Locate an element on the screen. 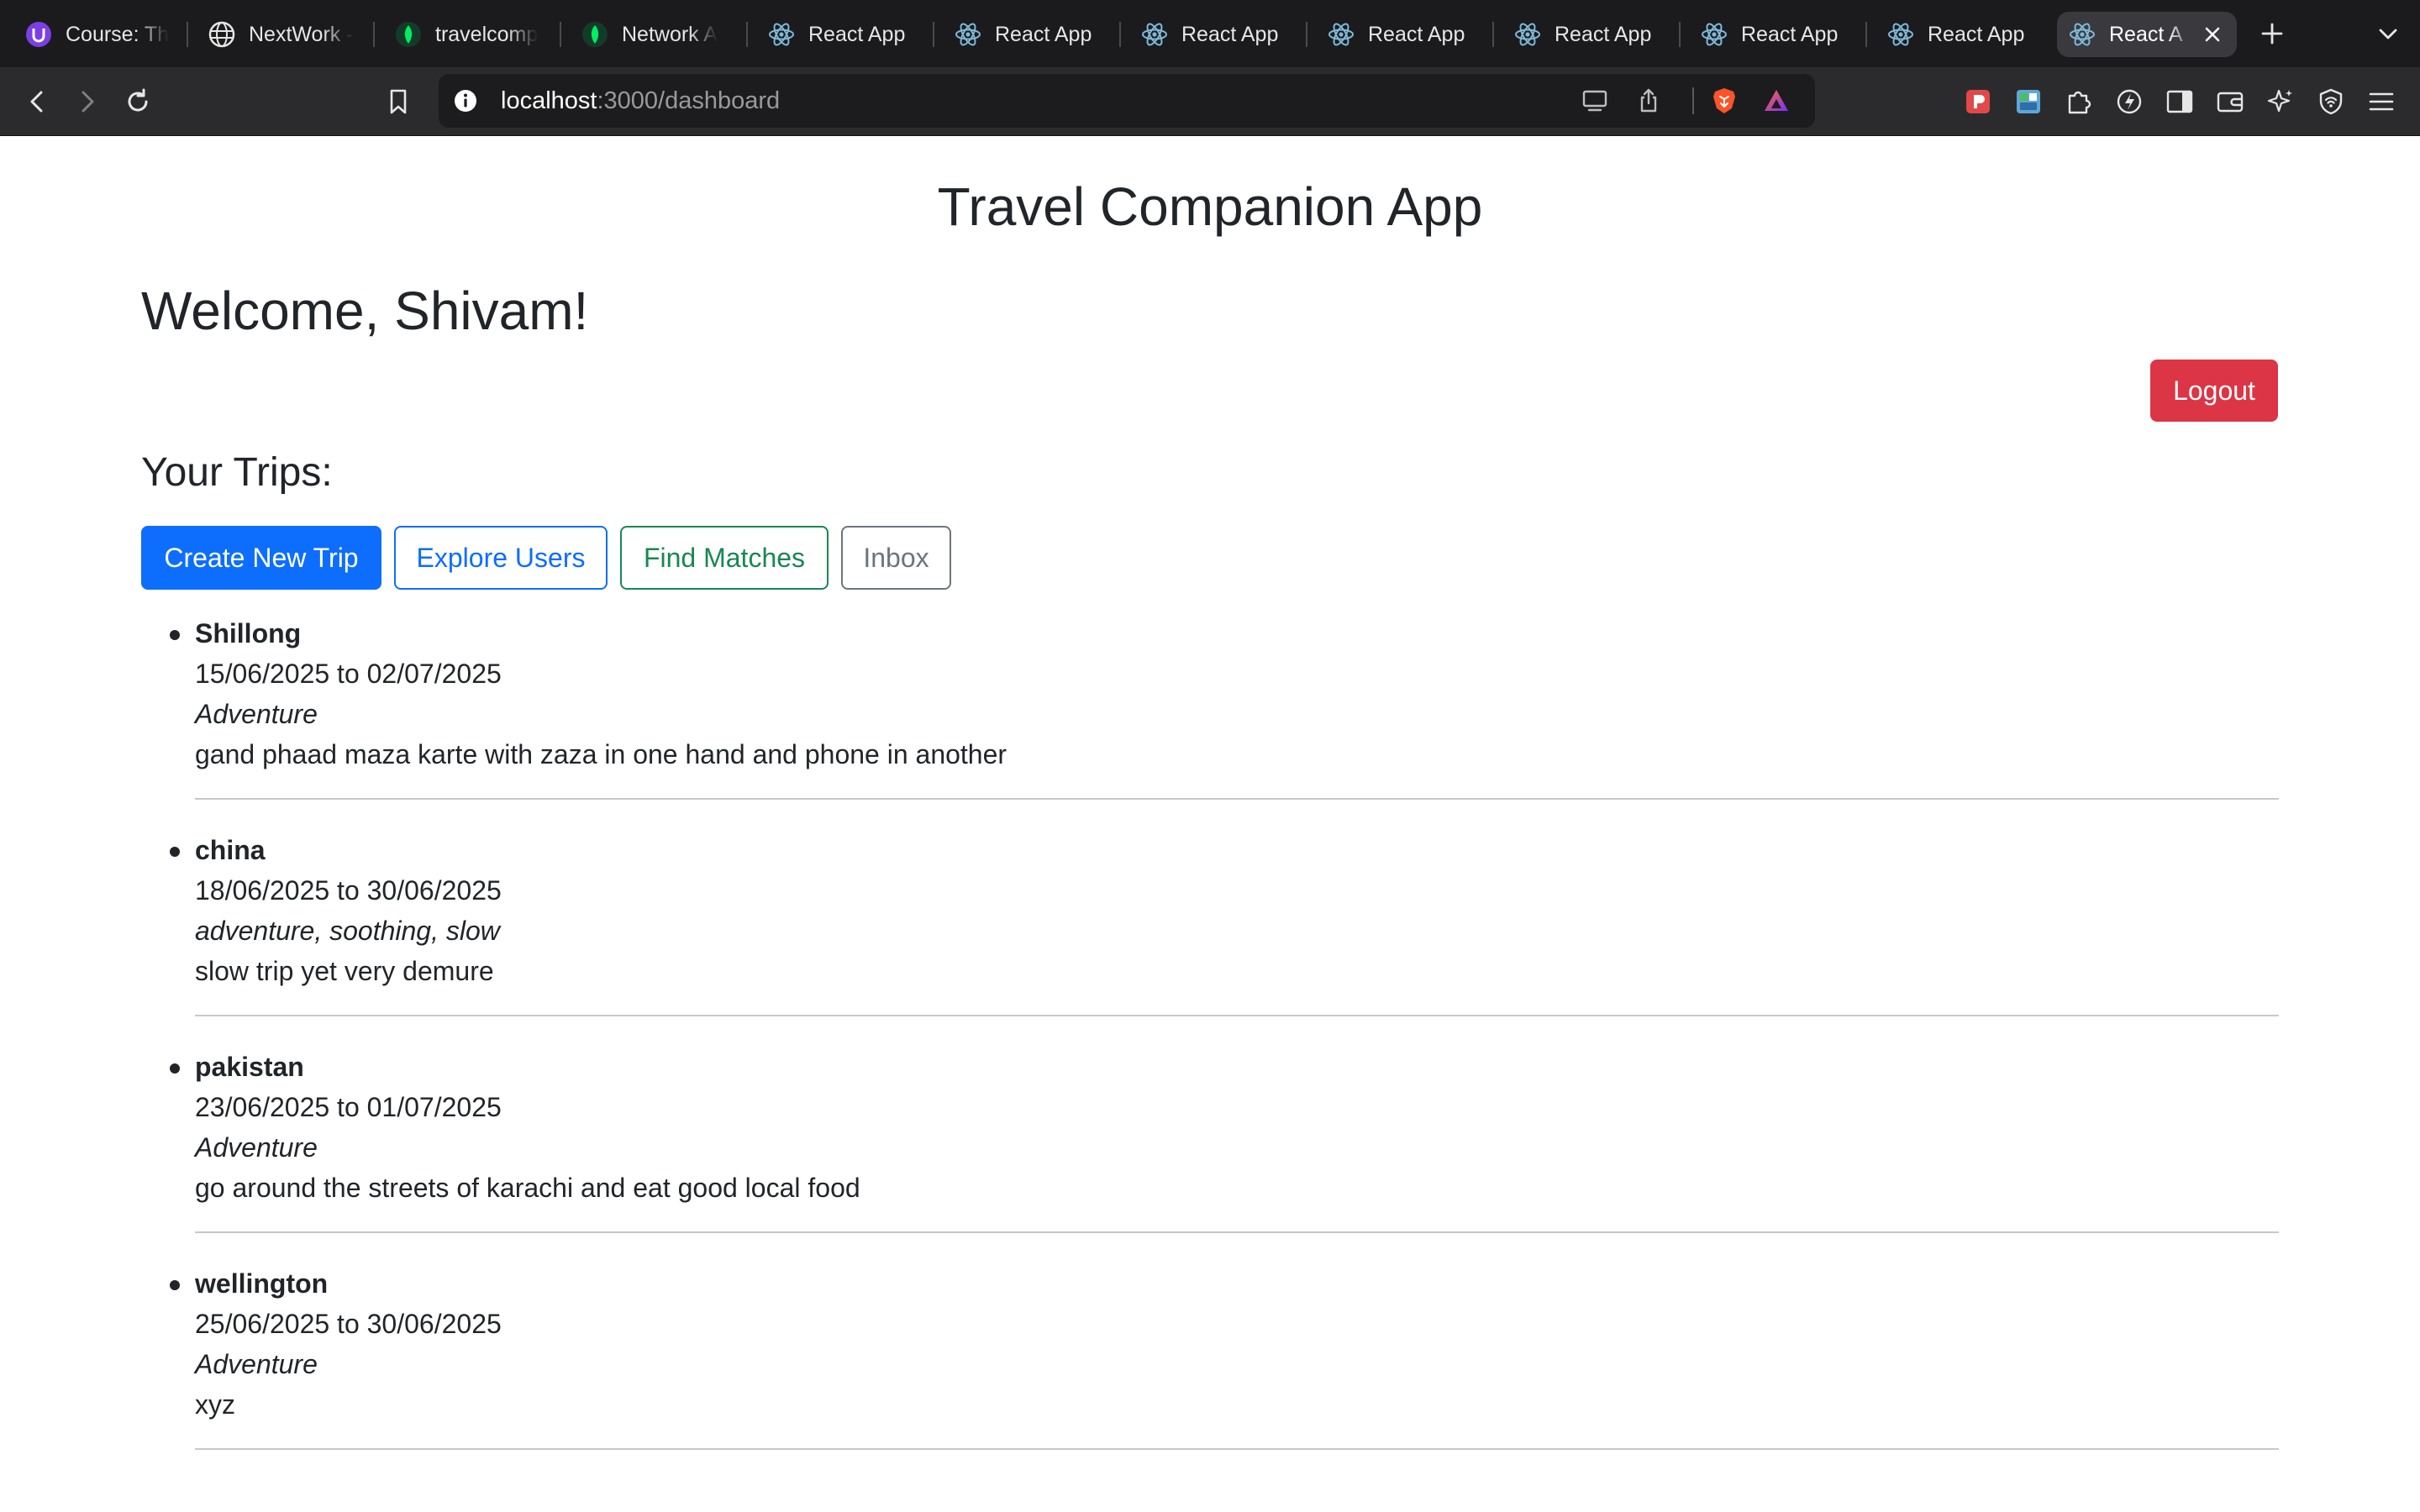 The width and height of the screenshot is (2420, 1512). create-trip-button: Create New Trip is located at coordinates (261, 558).